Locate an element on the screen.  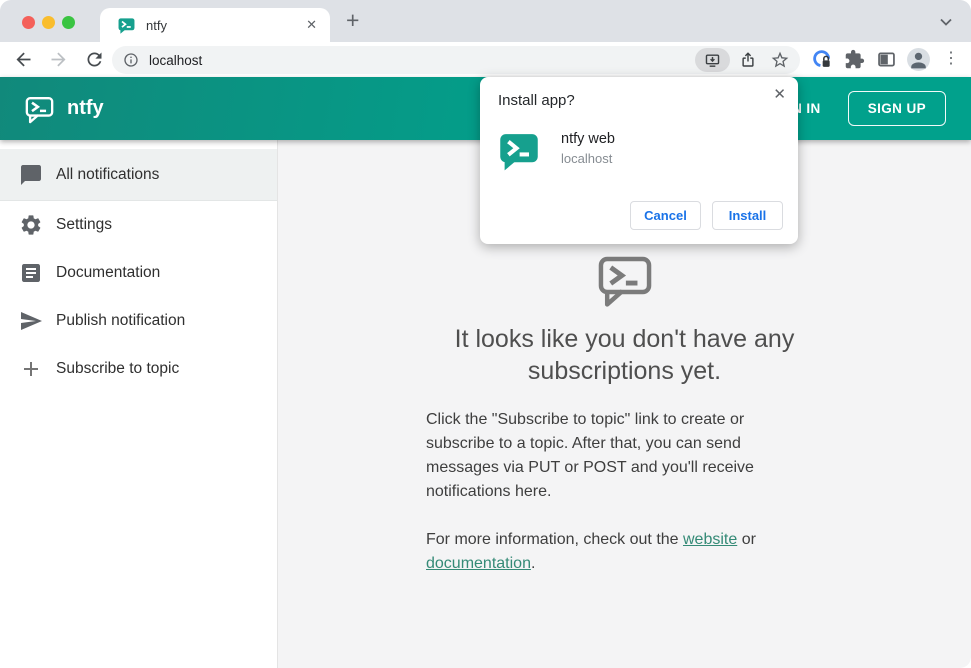
tab-close-icon: ✕ is located at coordinates (311, 25).